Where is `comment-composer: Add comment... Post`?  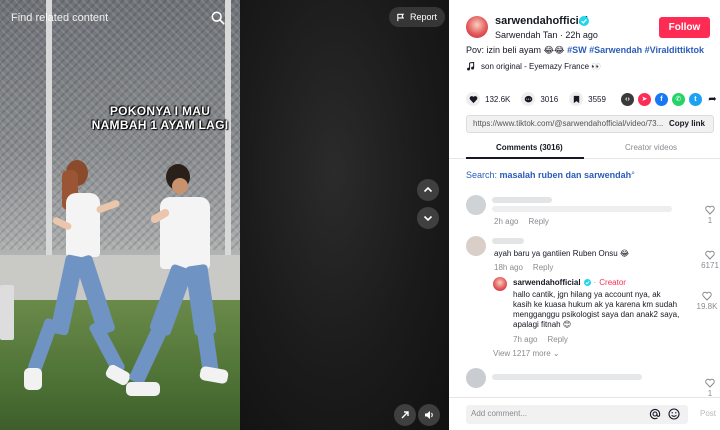
comment-composer: Add comment... Post is located at coordinates (584, 413).